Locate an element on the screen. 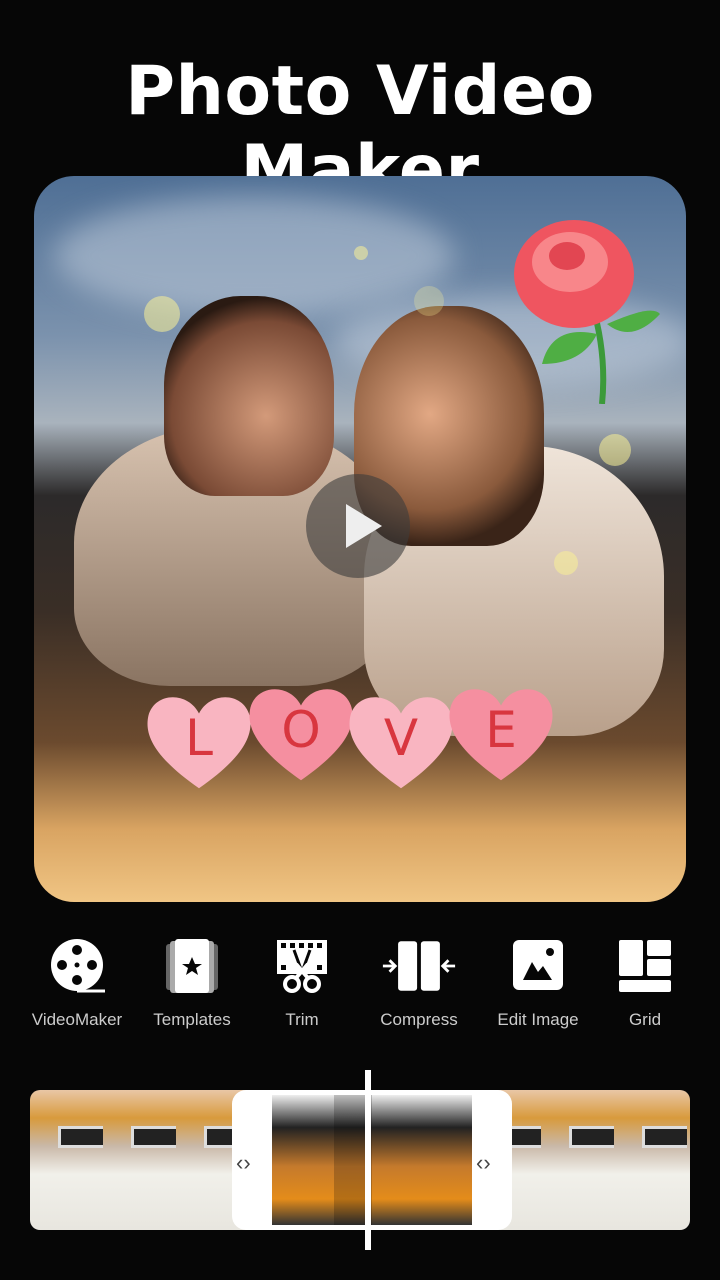 The width and height of the screenshot is (720, 1280). sticker-letter: L is located at coordinates (199, 738).